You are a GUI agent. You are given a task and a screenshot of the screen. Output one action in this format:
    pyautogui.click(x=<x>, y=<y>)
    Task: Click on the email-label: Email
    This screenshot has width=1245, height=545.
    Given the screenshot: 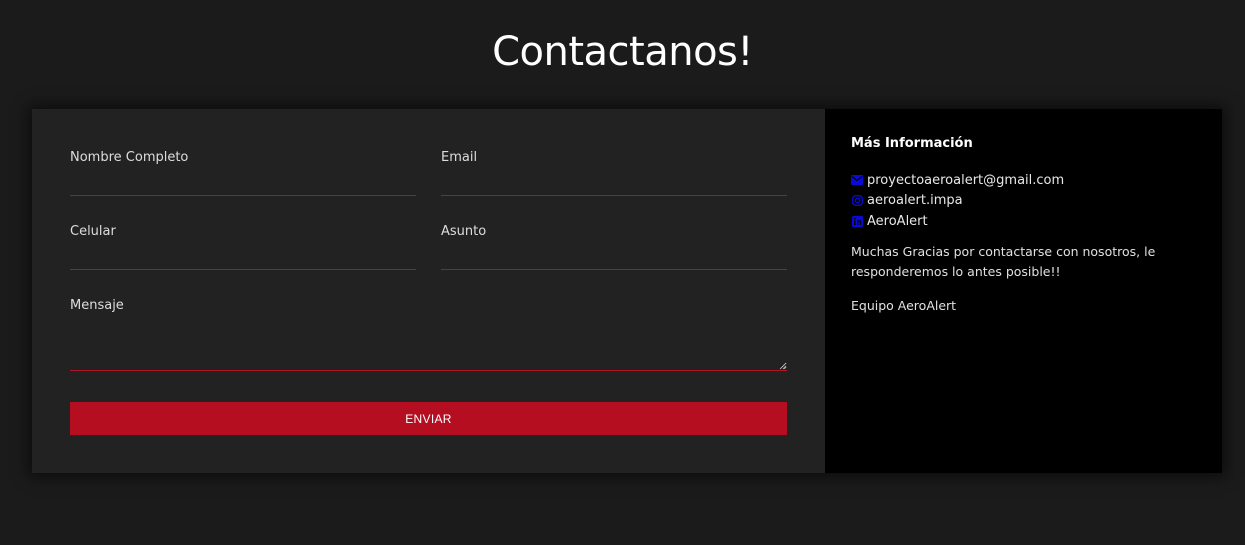 What is the action you would take?
    pyautogui.click(x=459, y=157)
    